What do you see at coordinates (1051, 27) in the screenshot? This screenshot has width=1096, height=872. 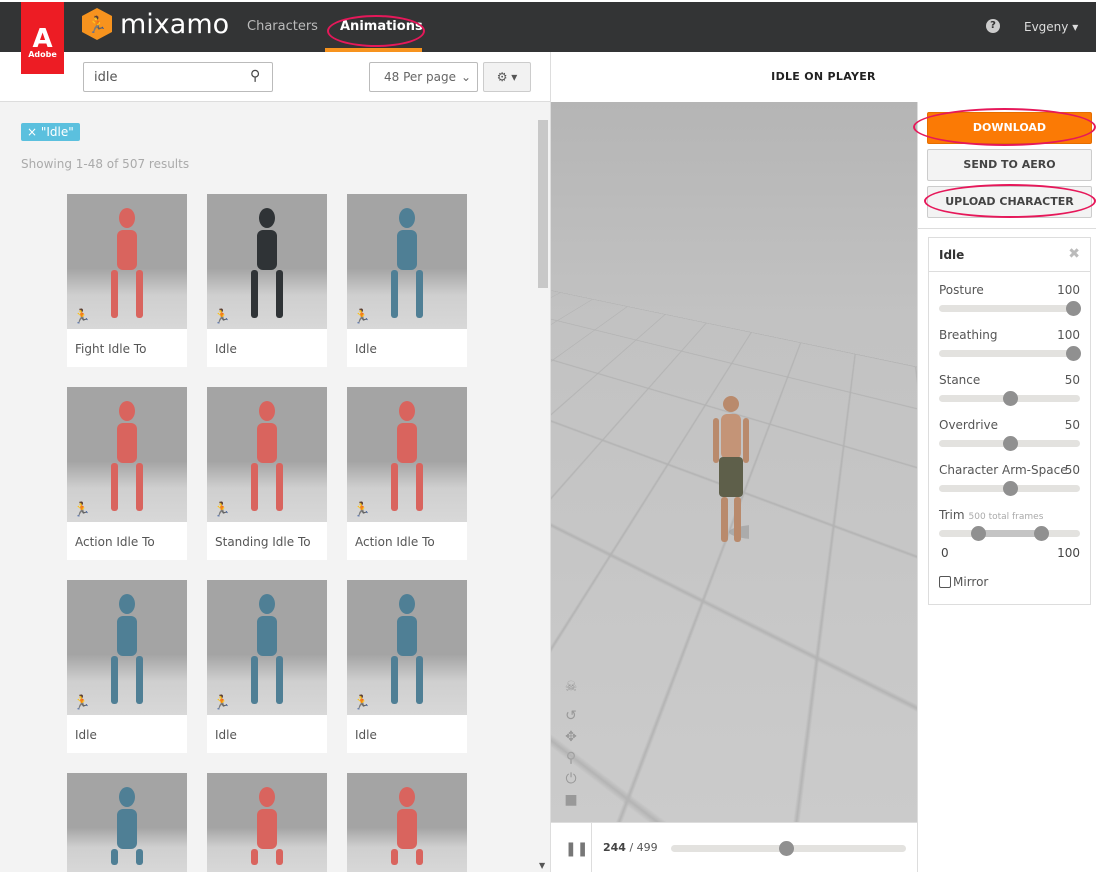 I see `user-menu: Evgeny ▾` at bounding box center [1051, 27].